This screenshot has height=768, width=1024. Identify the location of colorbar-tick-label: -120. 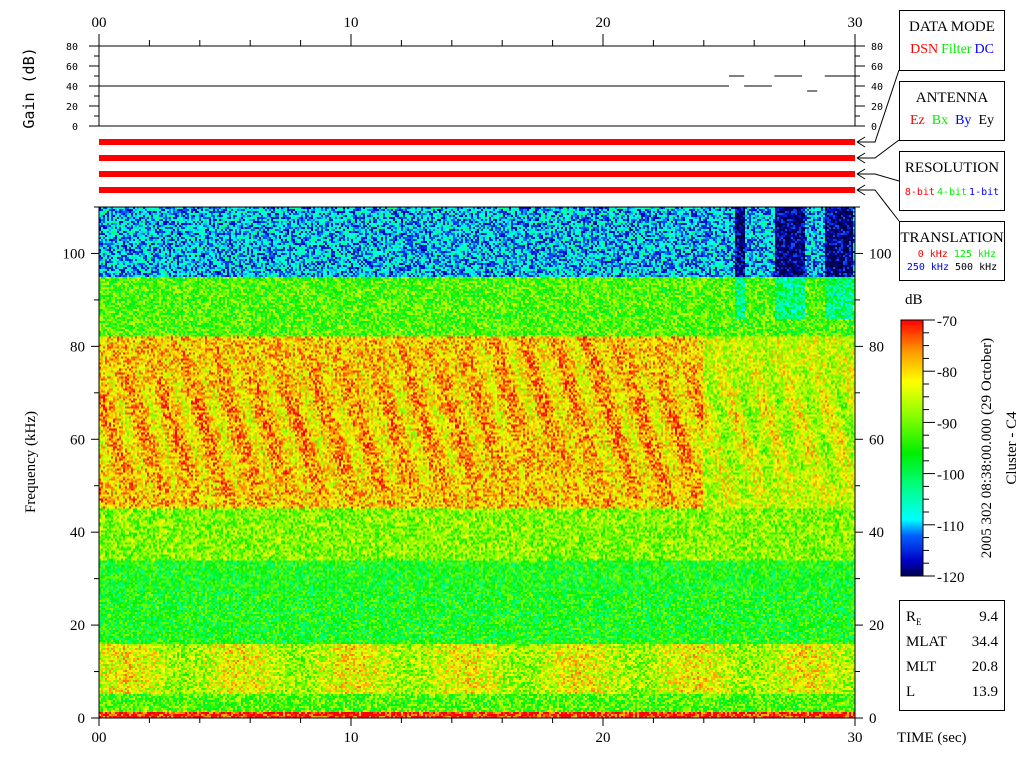
(951, 578).